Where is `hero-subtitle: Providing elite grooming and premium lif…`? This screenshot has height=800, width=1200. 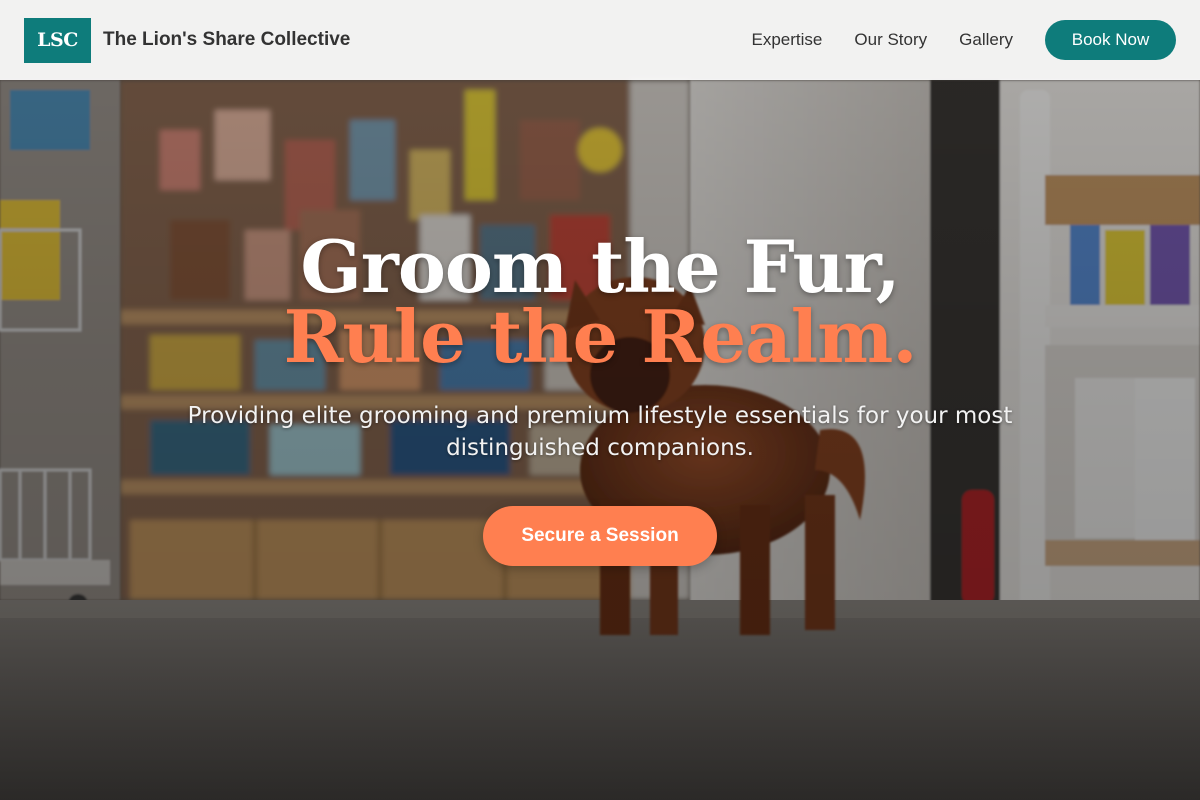 hero-subtitle: Providing elite grooming and premium lif… is located at coordinates (600, 432).